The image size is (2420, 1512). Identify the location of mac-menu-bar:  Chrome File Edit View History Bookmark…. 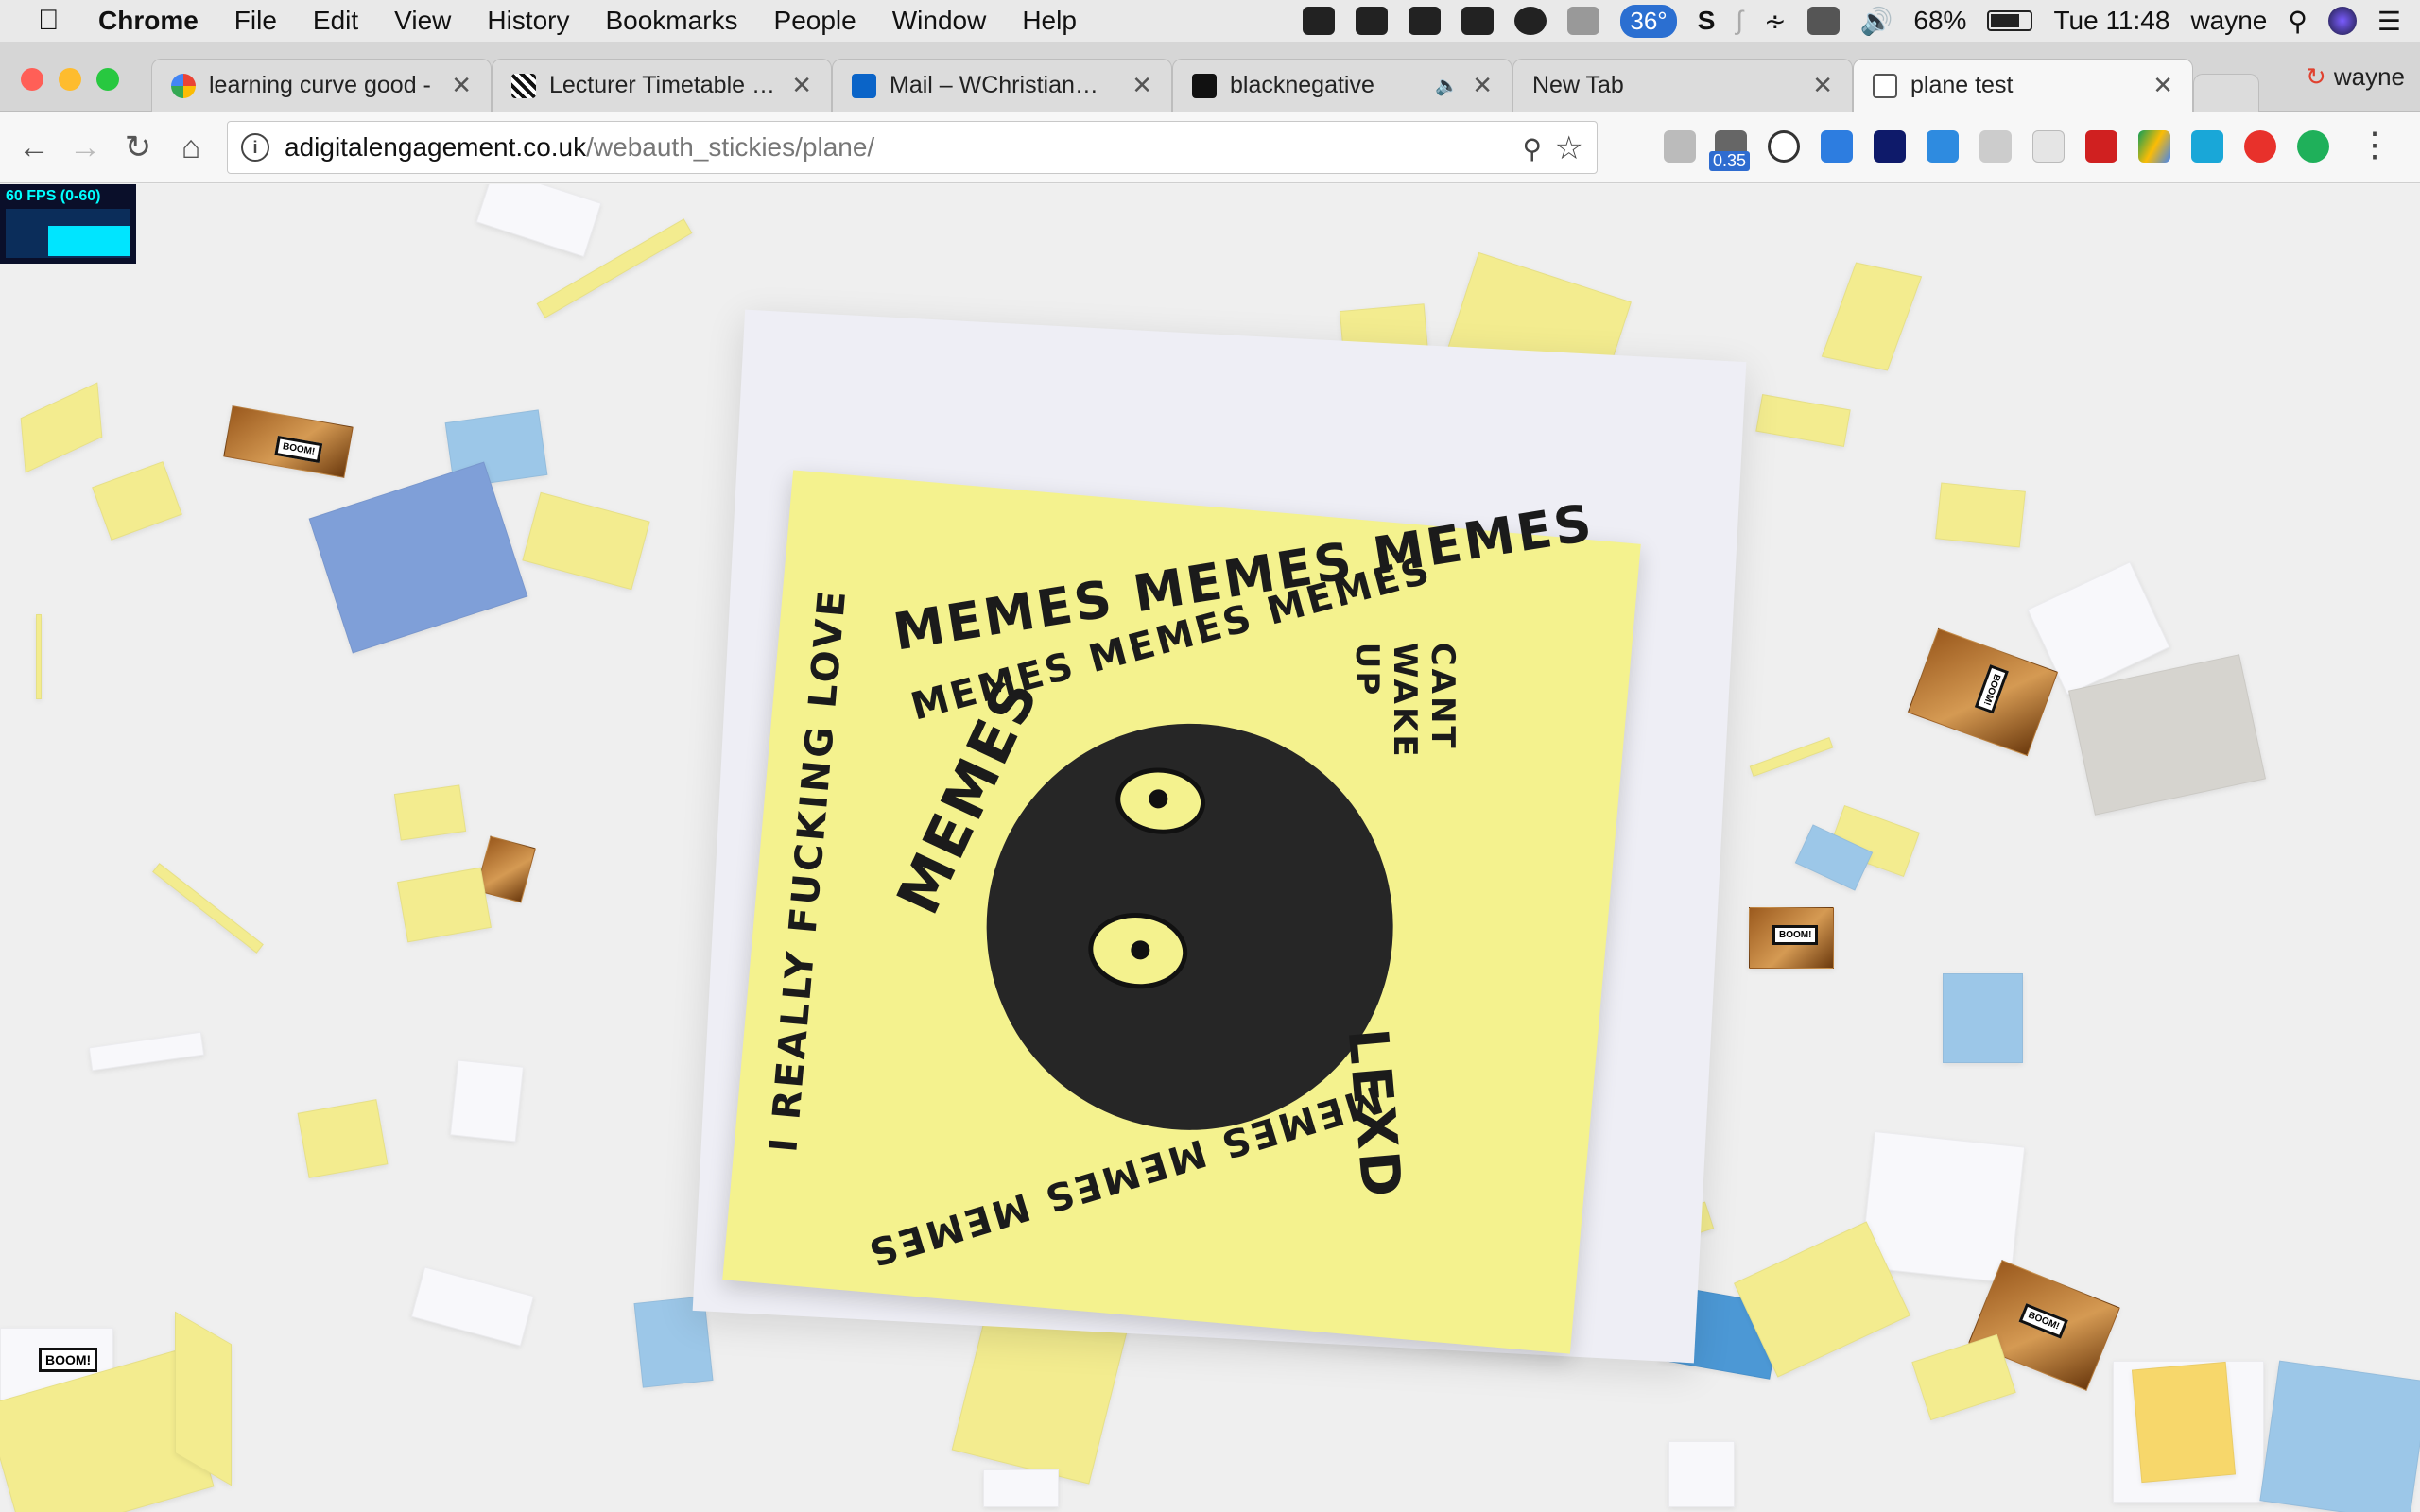
(1210, 21).